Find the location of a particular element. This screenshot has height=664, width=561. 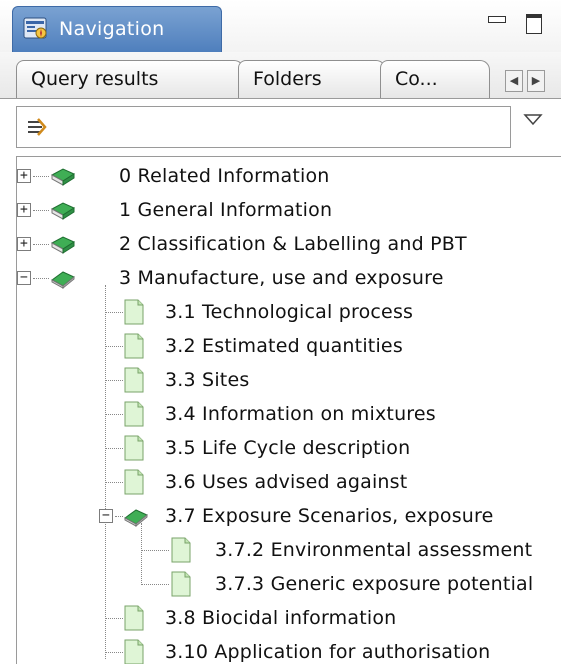

tree-node-label: 3.7.2 Environmental assessment is located at coordinates (374, 550).